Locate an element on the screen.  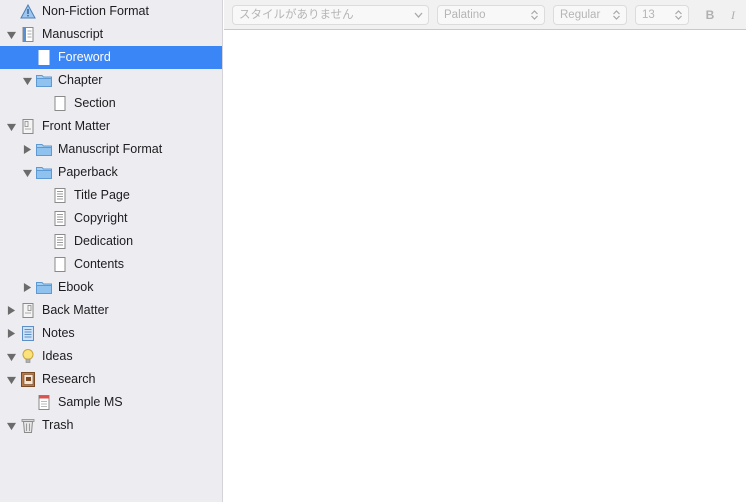
research-icon is located at coordinates (28, 379).